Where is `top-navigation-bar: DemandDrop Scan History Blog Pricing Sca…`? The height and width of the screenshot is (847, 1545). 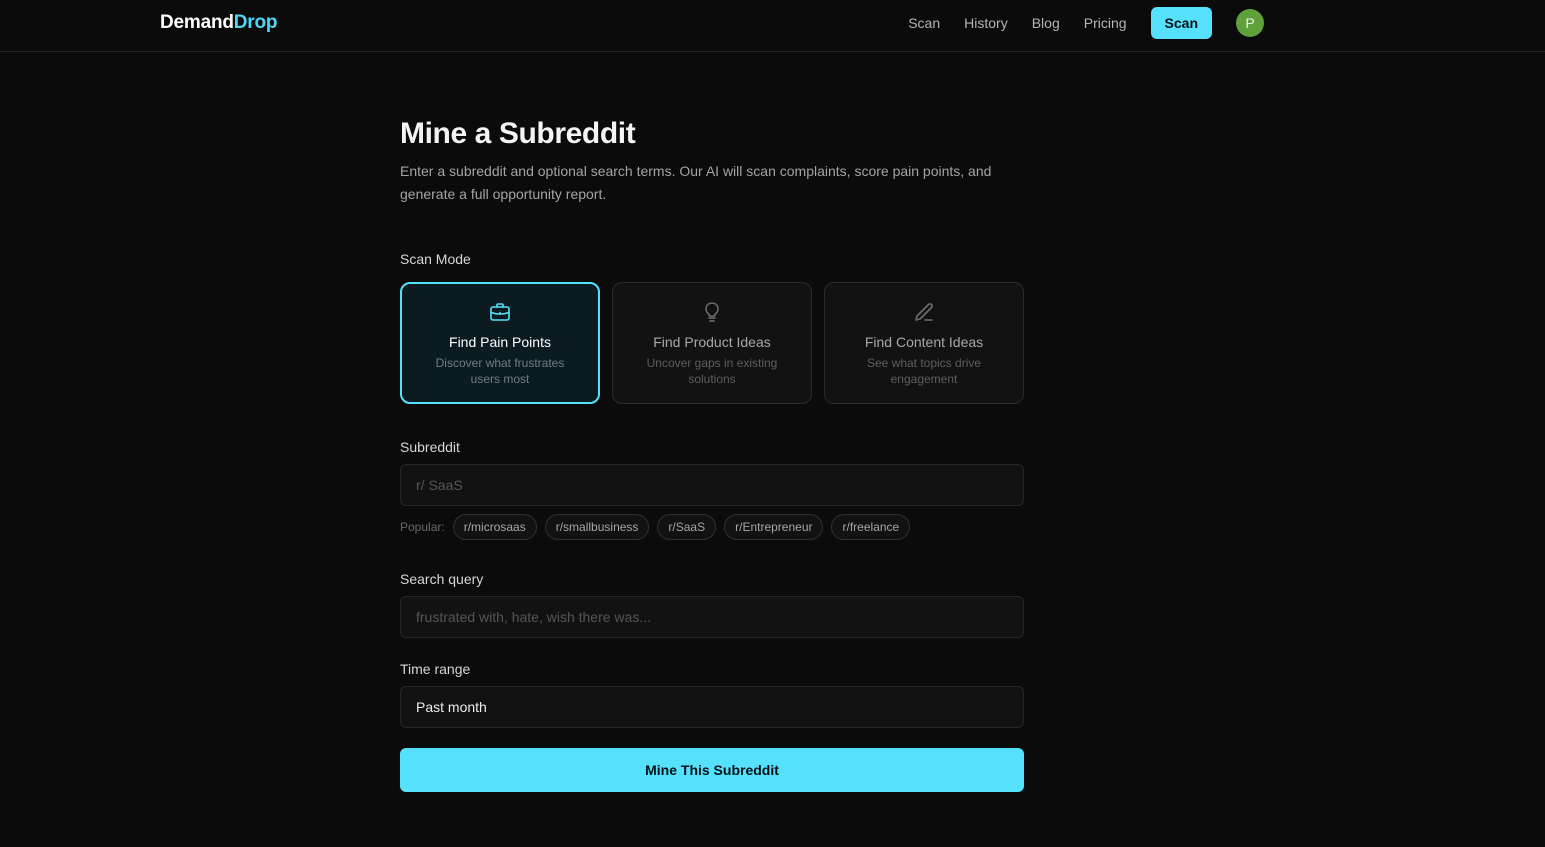 top-navigation-bar: DemandDrop Scan History Blog Pricing Sca… is located at coordinates (772, 26).